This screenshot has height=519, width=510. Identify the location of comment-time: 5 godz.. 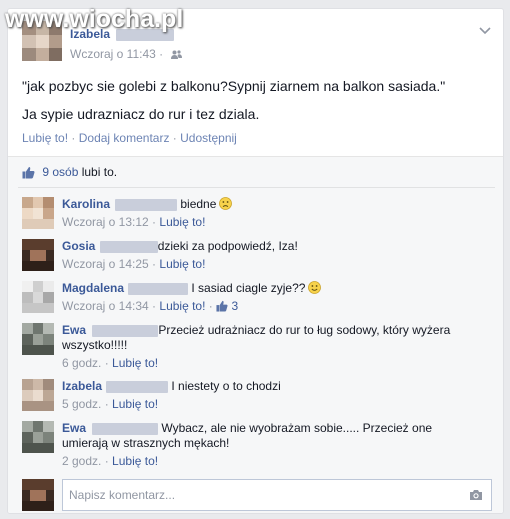
(81, 404).